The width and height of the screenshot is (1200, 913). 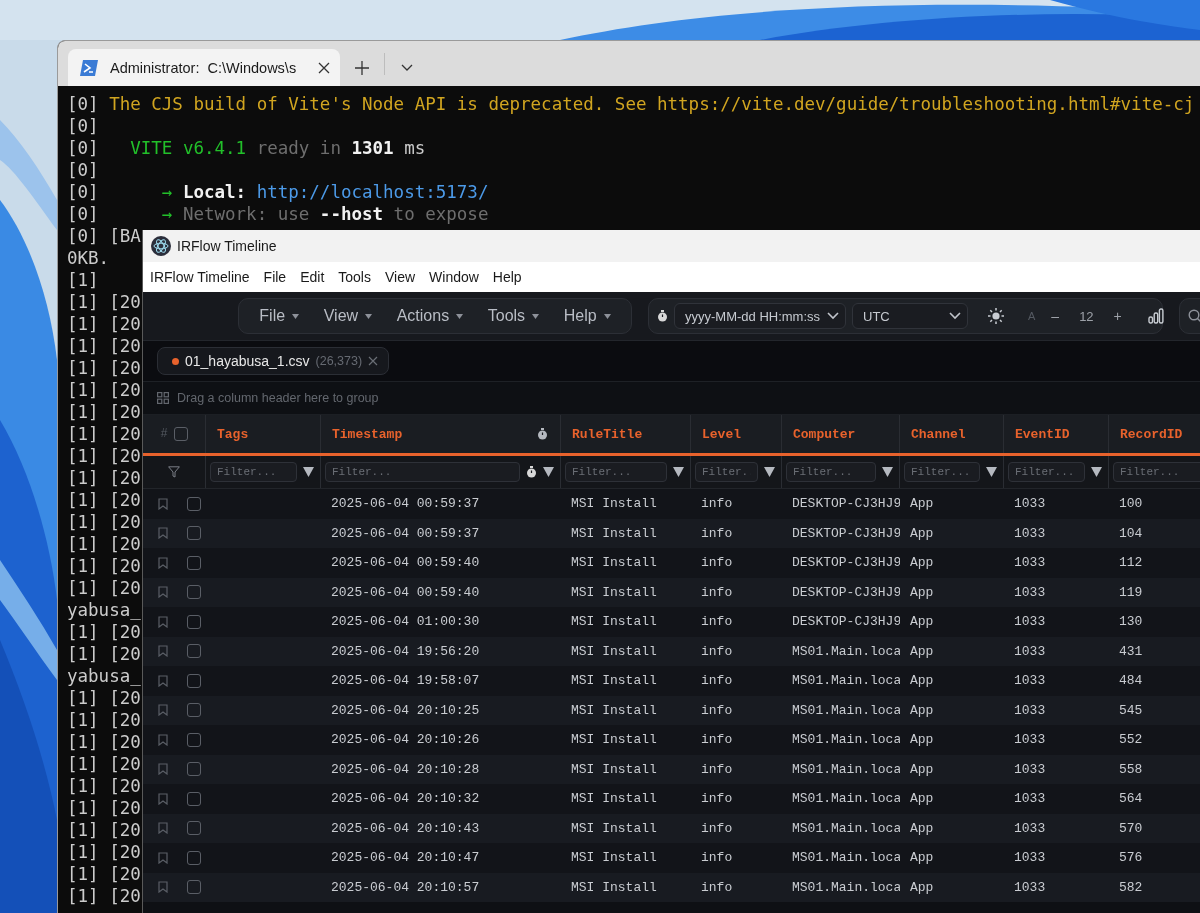 I want to click on column-header: Computer, so click(x=824, y=434).